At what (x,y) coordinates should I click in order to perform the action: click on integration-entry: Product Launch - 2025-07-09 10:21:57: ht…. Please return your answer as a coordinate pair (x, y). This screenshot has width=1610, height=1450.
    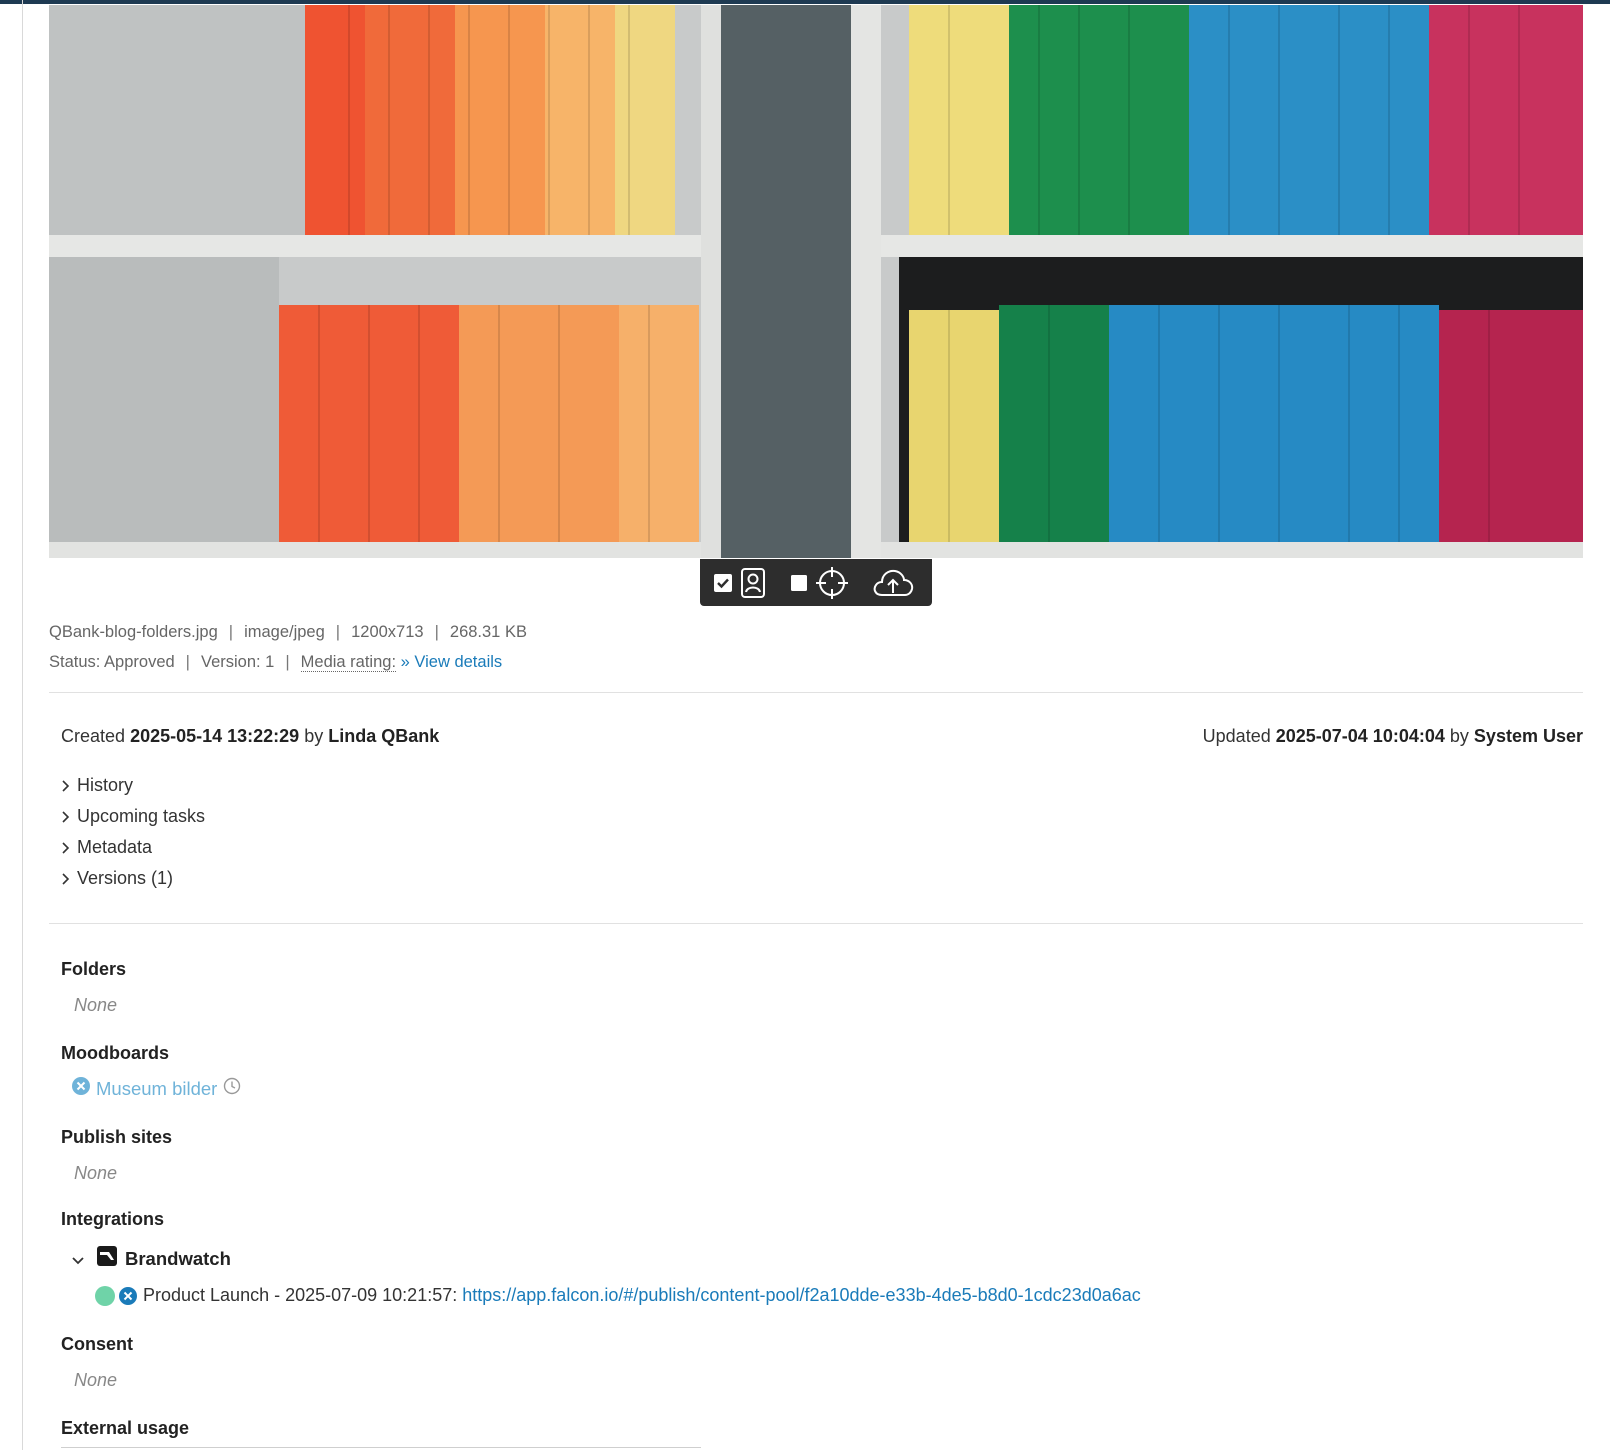
    Looking at the image, I should click on (618, 1295).